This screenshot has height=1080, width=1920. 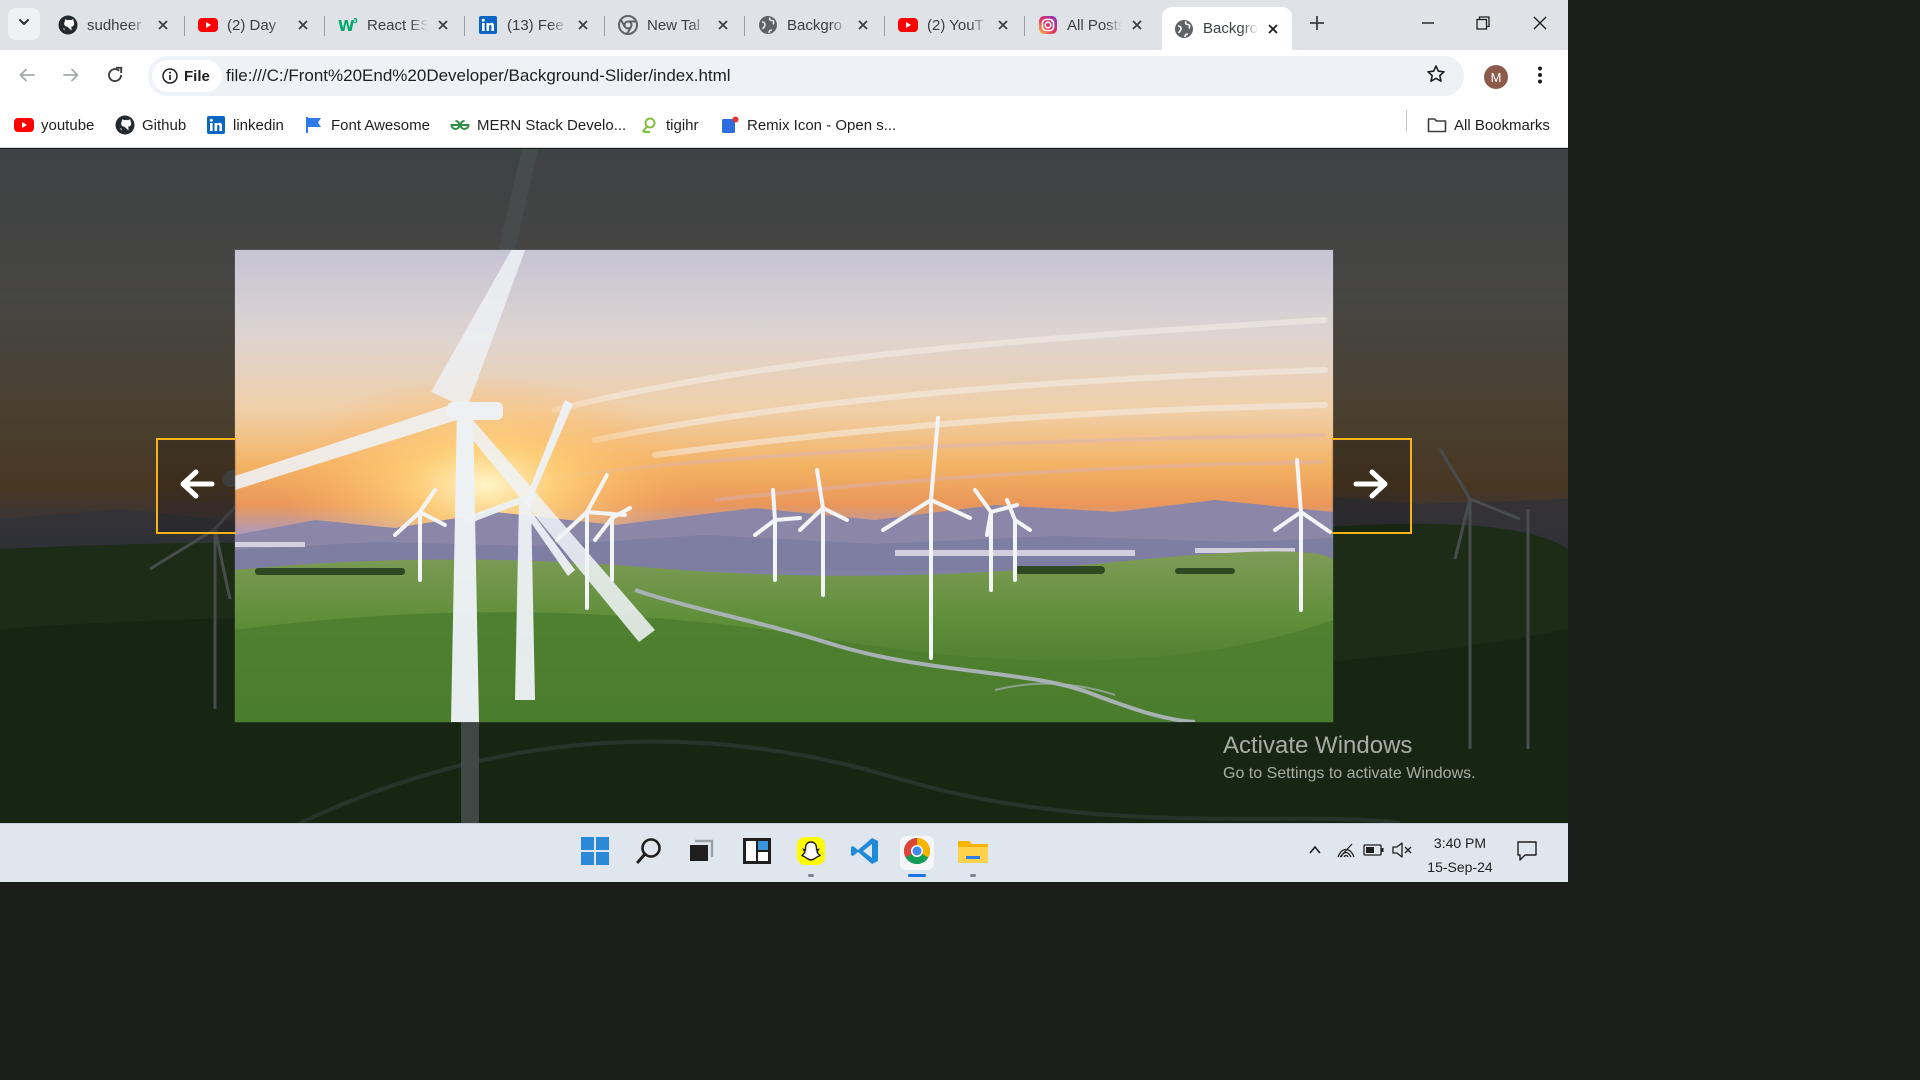 I want to click on windows-start-icon, so click(x=595, y=853).